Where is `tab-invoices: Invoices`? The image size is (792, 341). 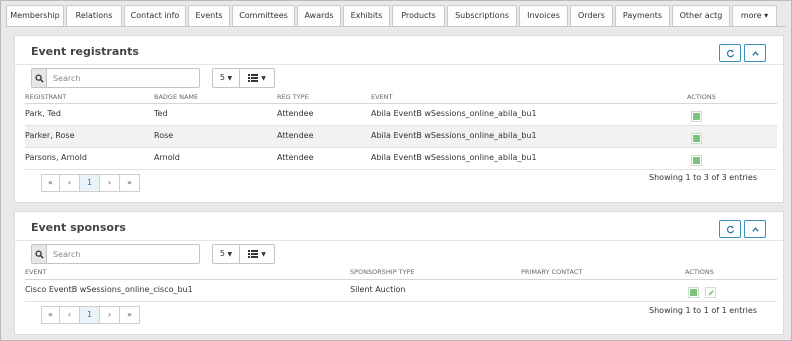 tab-invoices: Invoices is located at coordinates (543, 16).